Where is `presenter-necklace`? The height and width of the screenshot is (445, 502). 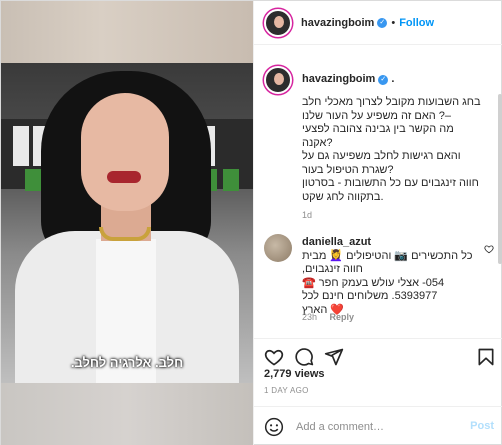 presenter-necklace is located at coordinates (125, 234).